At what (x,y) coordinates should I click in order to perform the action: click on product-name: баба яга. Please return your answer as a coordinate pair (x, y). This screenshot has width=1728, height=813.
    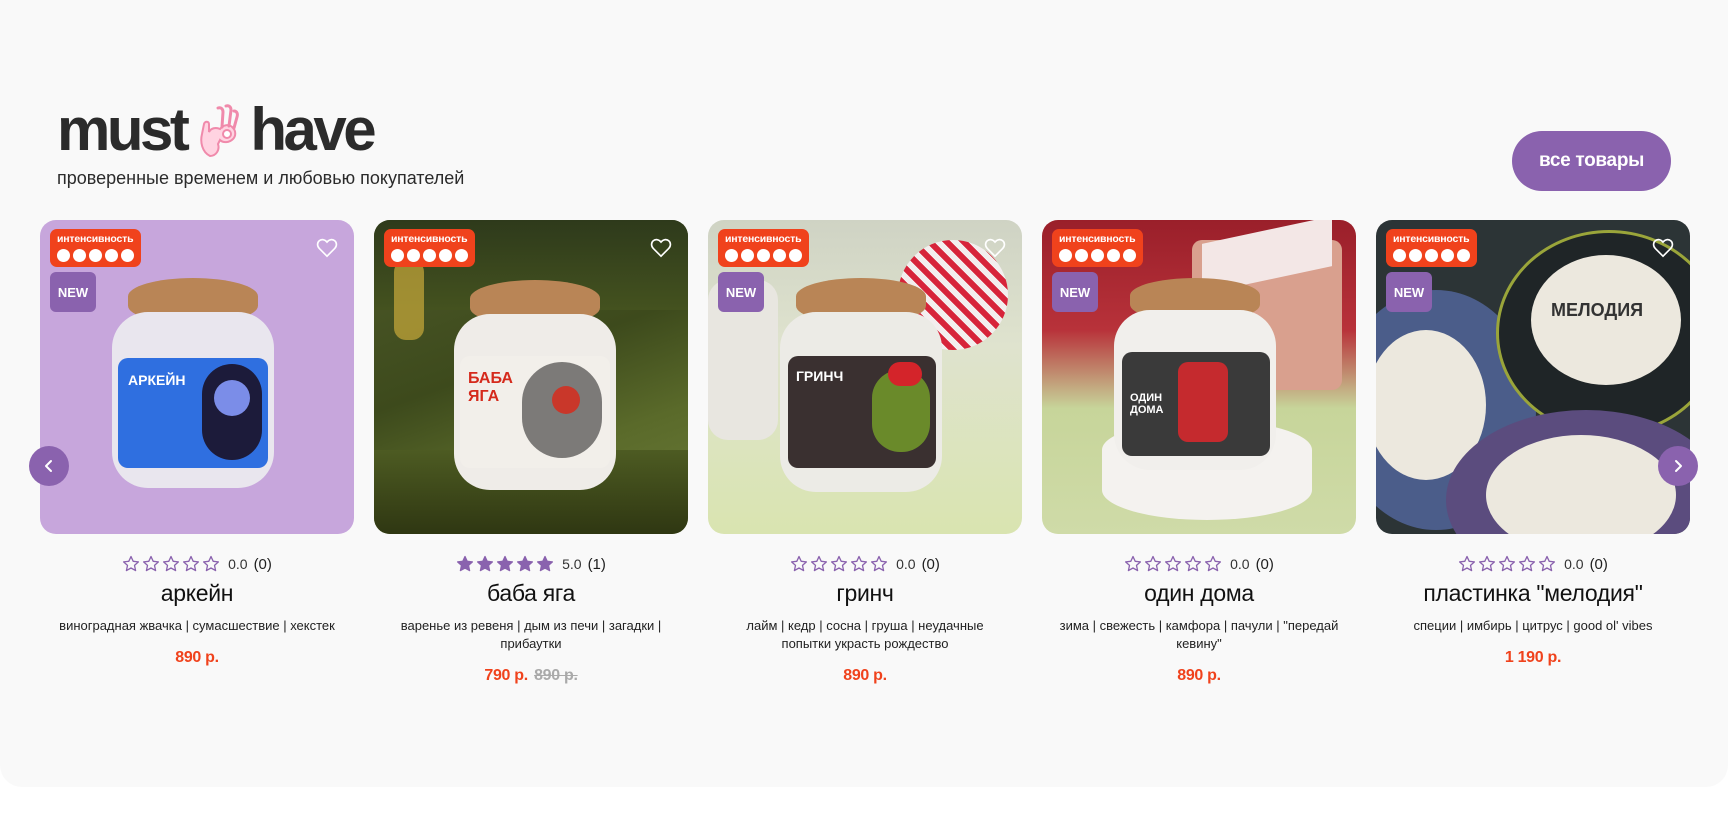
    Looking at the image, I should click on (531, 593).